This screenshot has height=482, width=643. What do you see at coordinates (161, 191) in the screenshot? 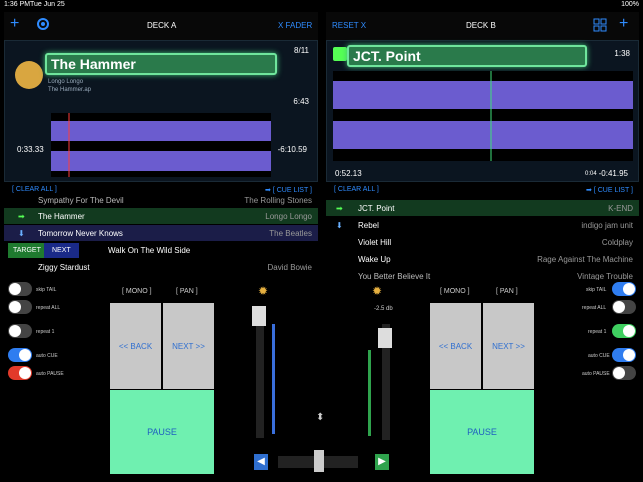
I see `list-a-toolbar: [ CLEAR ALL ] ➡ [ CUE LIST ]` at bounding box center [161, 191].